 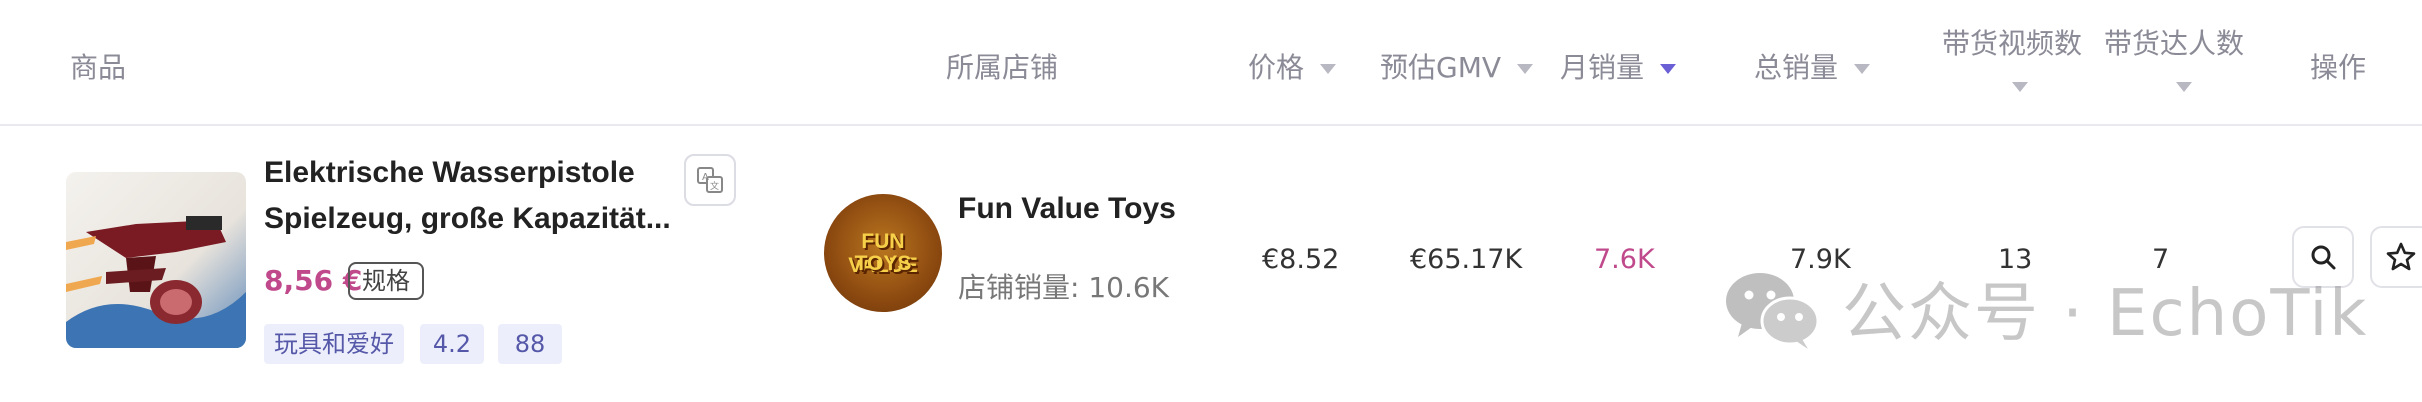 I want to click on translate-button: A 文, so click(x=710, y=180).